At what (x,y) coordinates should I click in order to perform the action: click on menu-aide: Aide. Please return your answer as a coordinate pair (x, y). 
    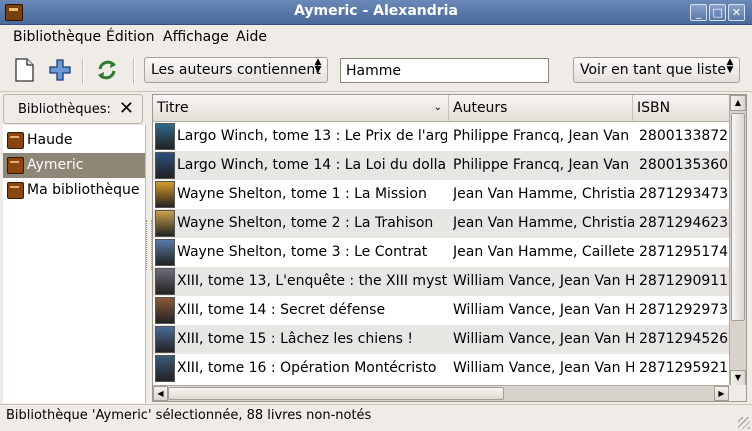
    Looking at the image, I should click on (251, 37).